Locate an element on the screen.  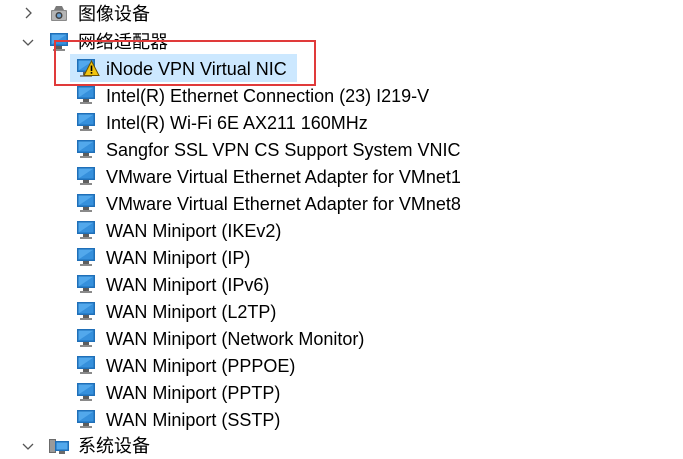
adapter-label: WAN Miniport (PPTP) is located at coordinates (193, 393).